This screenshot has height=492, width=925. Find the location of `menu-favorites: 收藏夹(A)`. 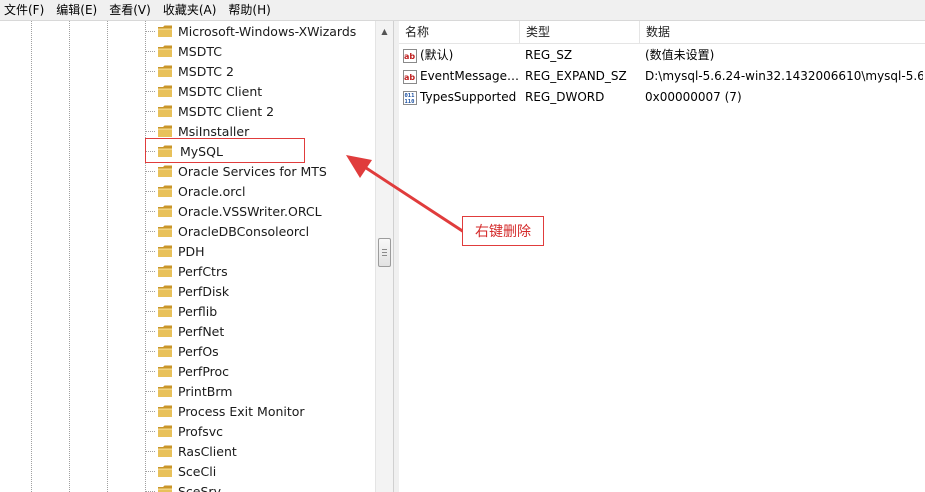

menu-favorites: 收藏夹(A) is located at coordinates (190, 10).